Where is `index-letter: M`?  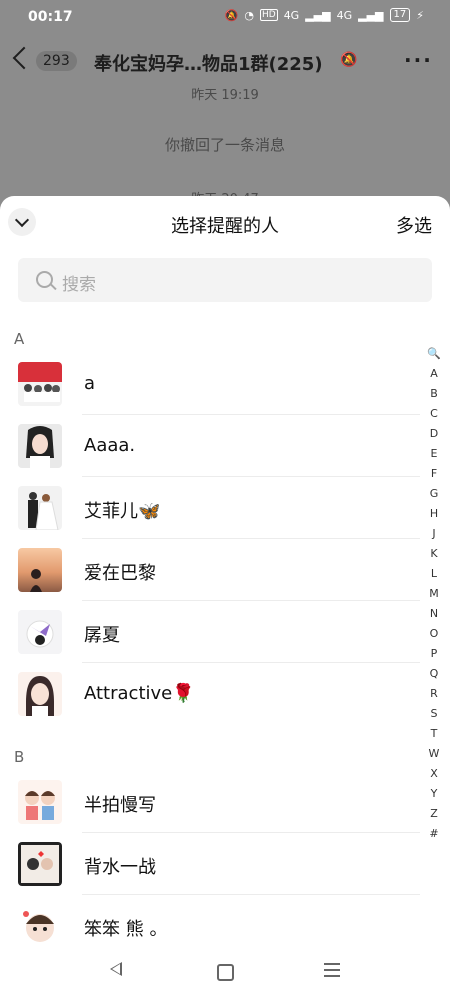 index-letter: M is located at coordinates (434, 594).